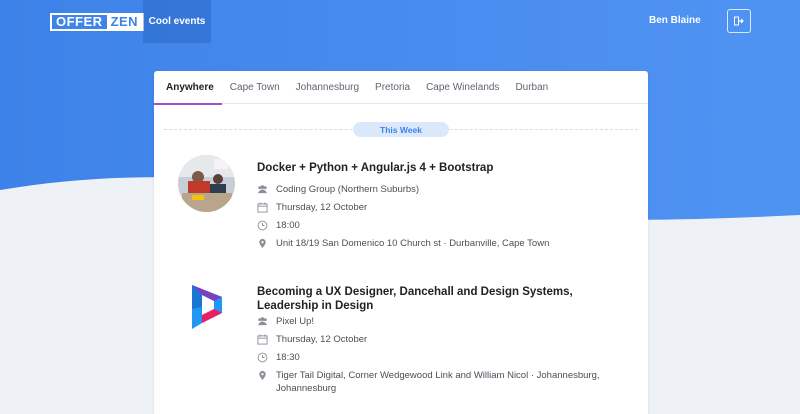 This screenshot has height=414, width=800. Describe the element at coordinates (401, 129) in the screenshot. I see `week-label: This Week` at that location.